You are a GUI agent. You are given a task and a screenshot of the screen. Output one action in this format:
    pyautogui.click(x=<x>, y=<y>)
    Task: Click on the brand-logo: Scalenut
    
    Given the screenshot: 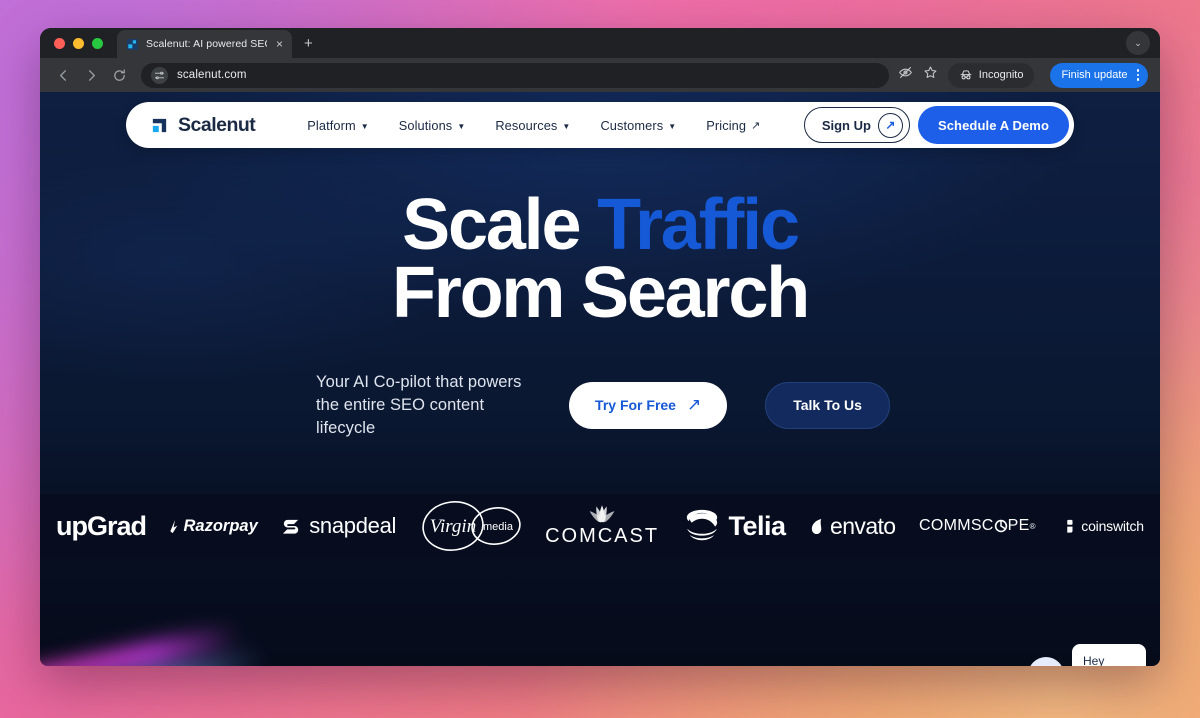 What is the action you would take?
    pyautogui.click(x=203, y=125)
    